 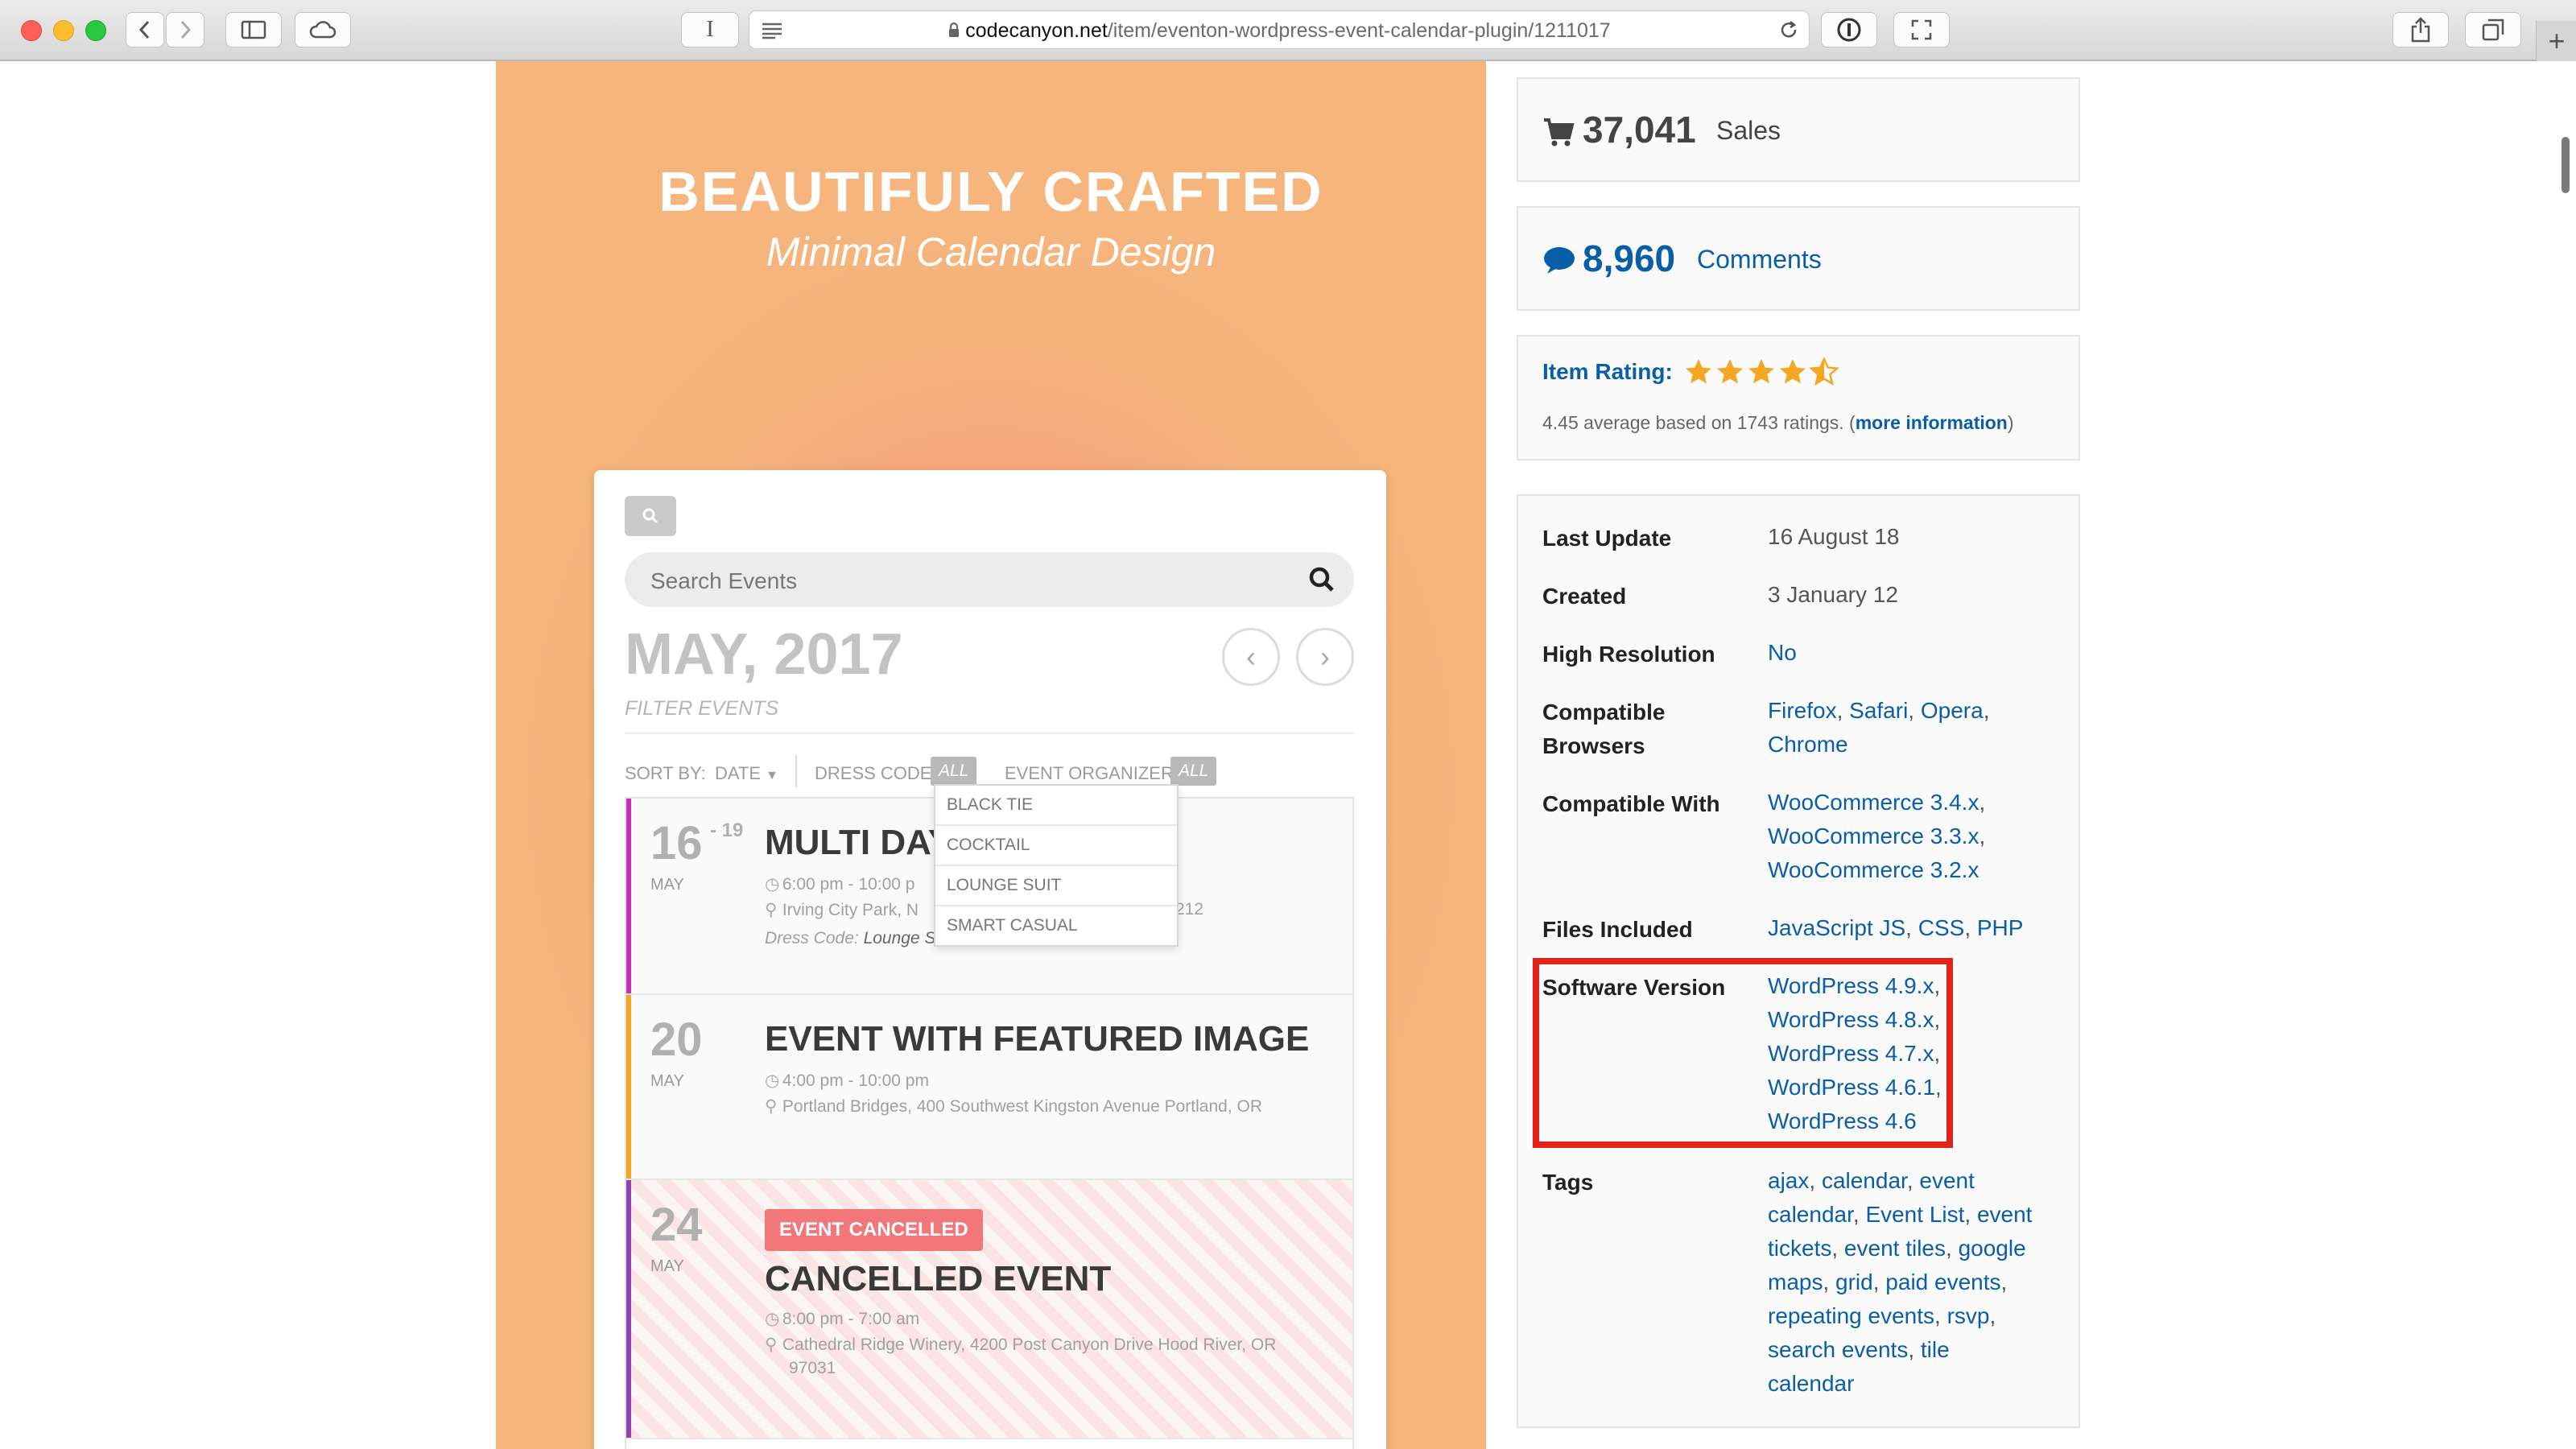 What do you see at coordinates (1836, 927) in the screenshot?
I see `javascript-link: JavaScript JS` at bounding box center [1836, 927].